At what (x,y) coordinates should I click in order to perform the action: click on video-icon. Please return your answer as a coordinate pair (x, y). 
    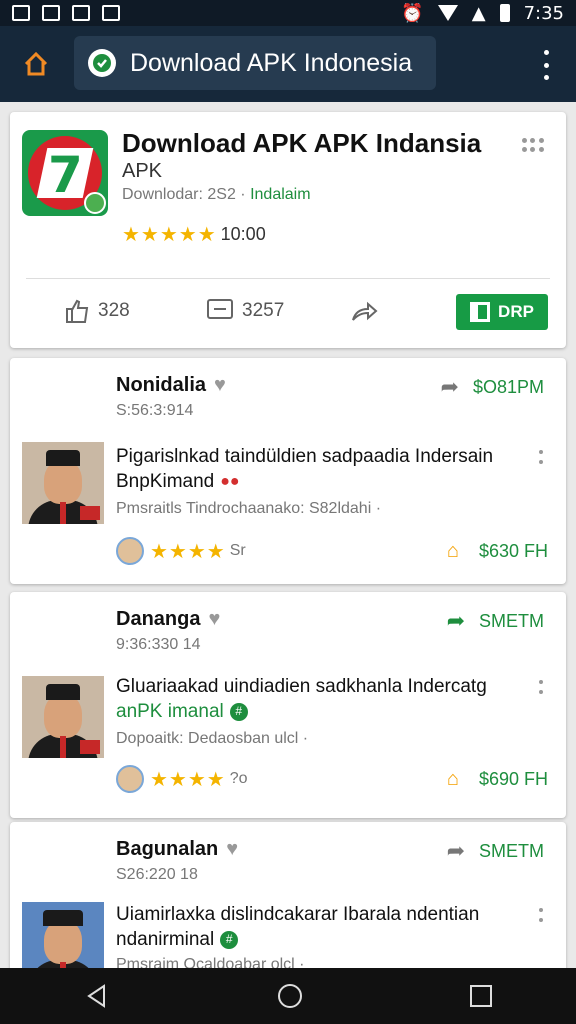
    Looking at the image, I should click on (111, 13).